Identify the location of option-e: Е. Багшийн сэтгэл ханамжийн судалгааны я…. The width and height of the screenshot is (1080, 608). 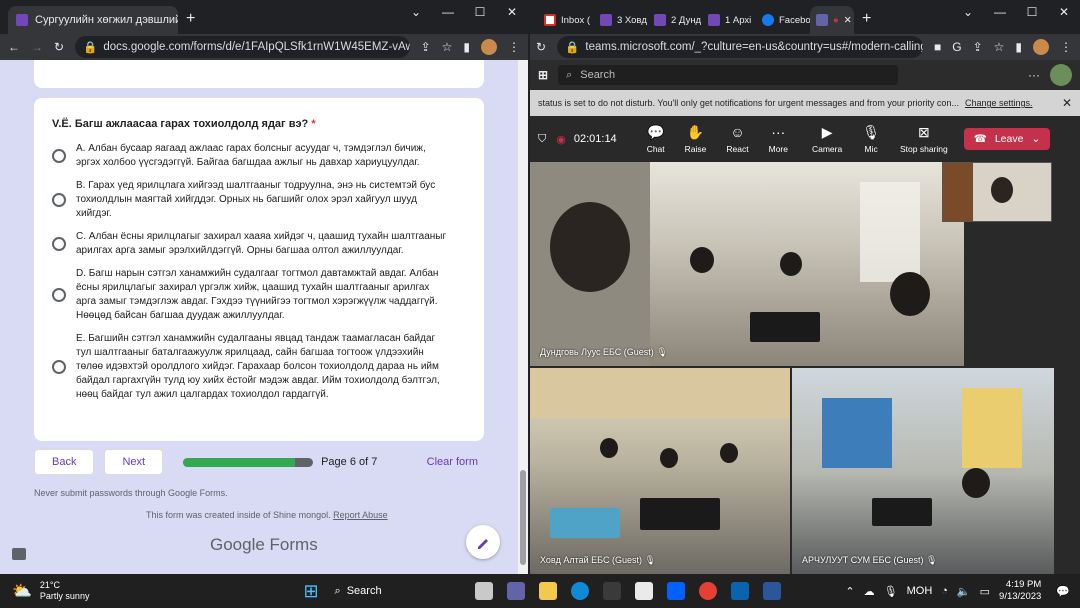
(259, 367).